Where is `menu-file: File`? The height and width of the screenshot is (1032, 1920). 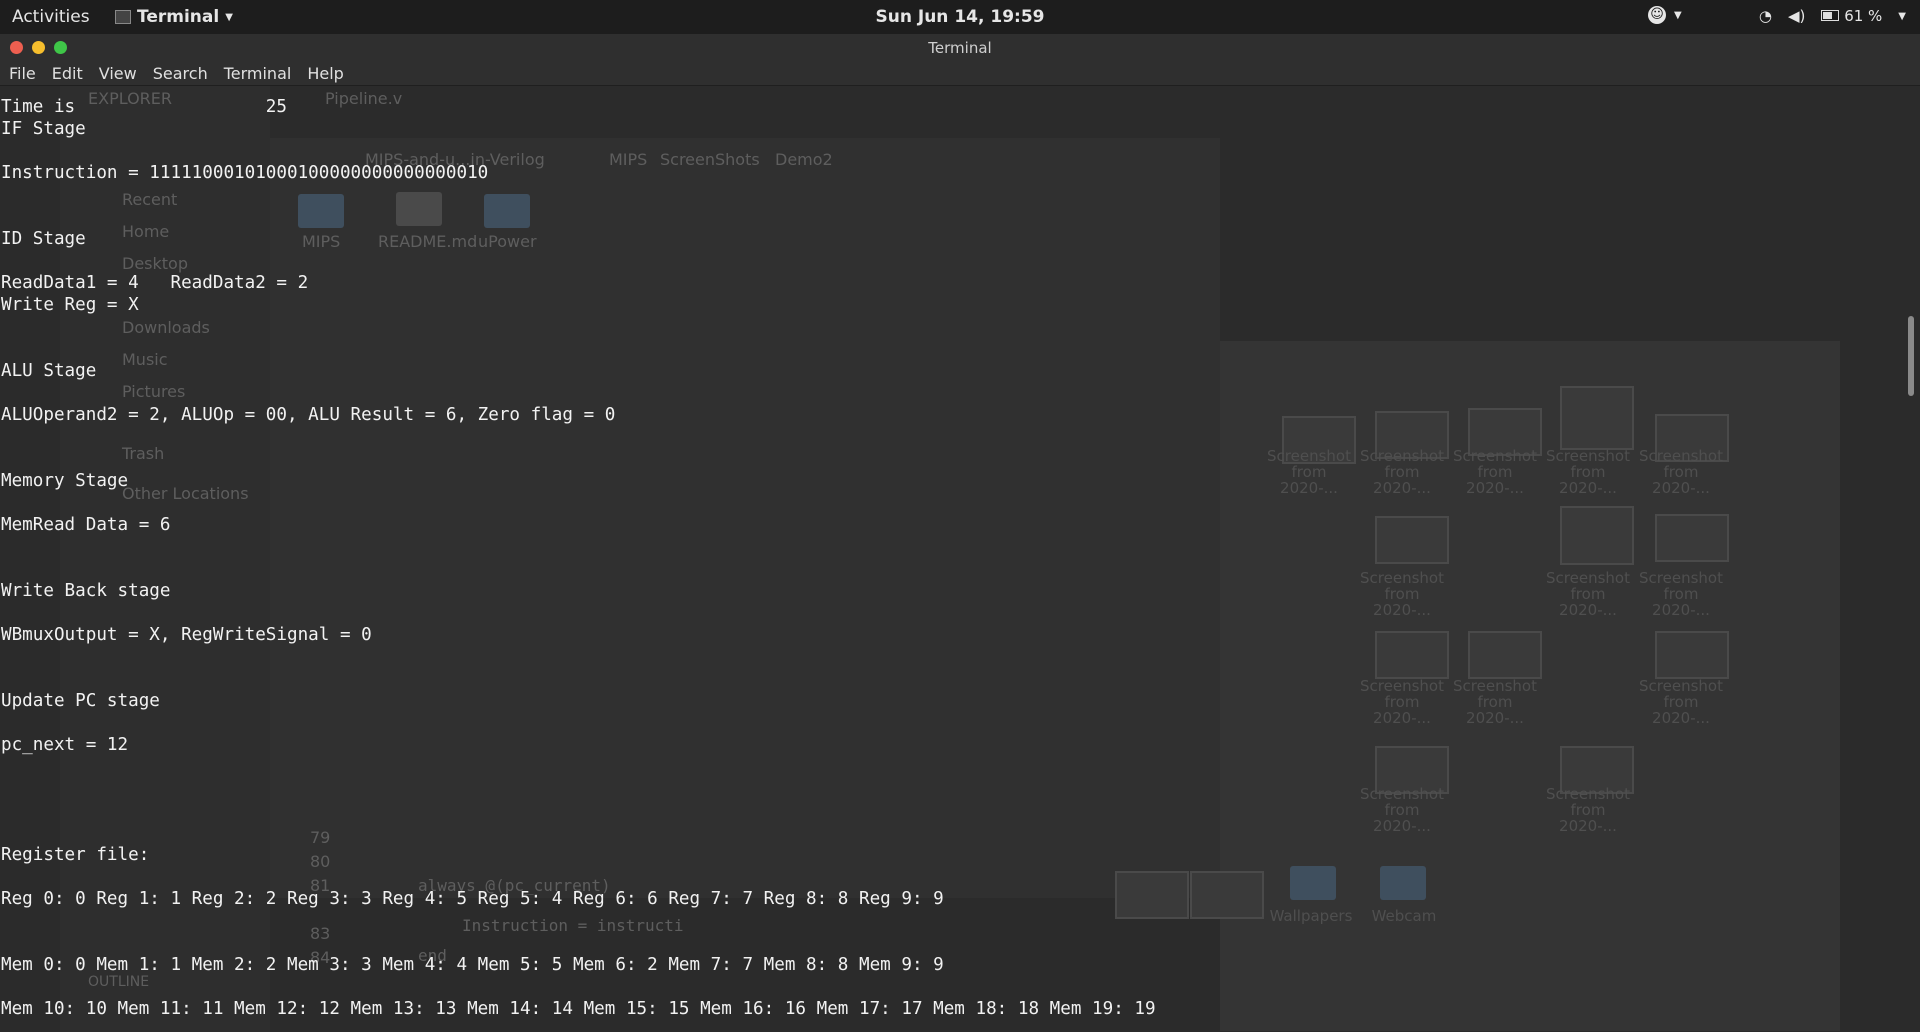
menu-file: File is located at coordinates (22, 73).